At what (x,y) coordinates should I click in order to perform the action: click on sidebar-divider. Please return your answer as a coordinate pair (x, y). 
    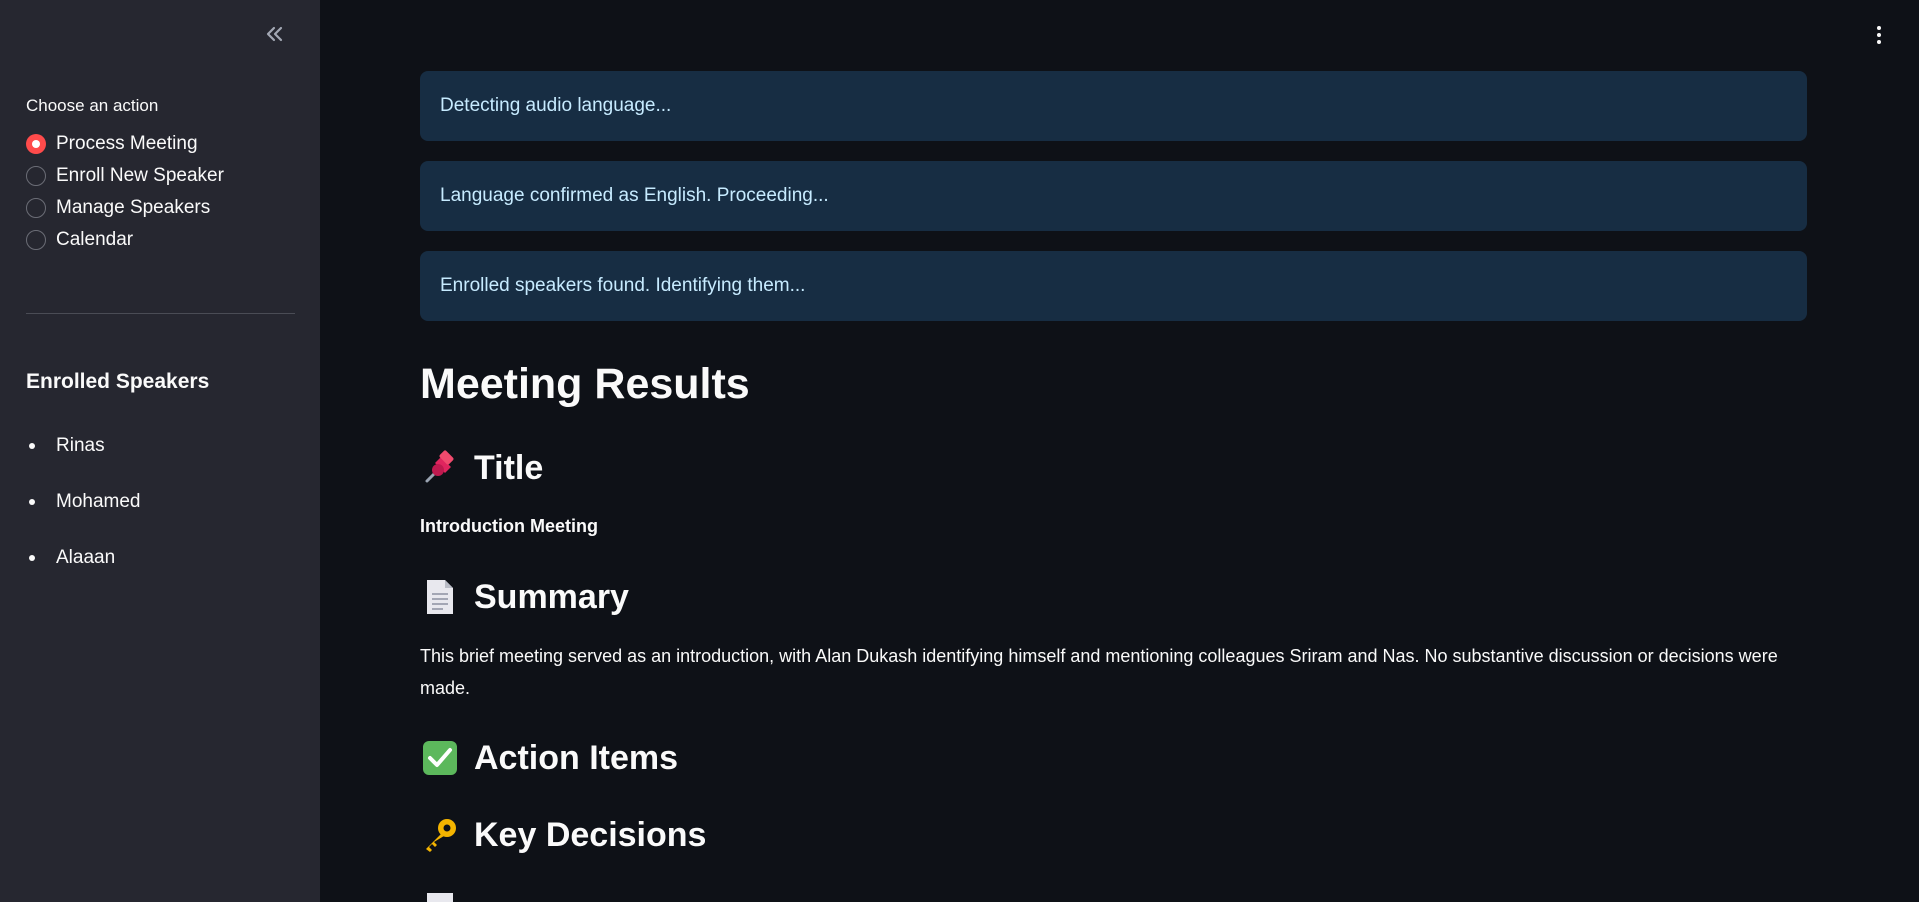
    Looking at the image, I should click on (160, 313).